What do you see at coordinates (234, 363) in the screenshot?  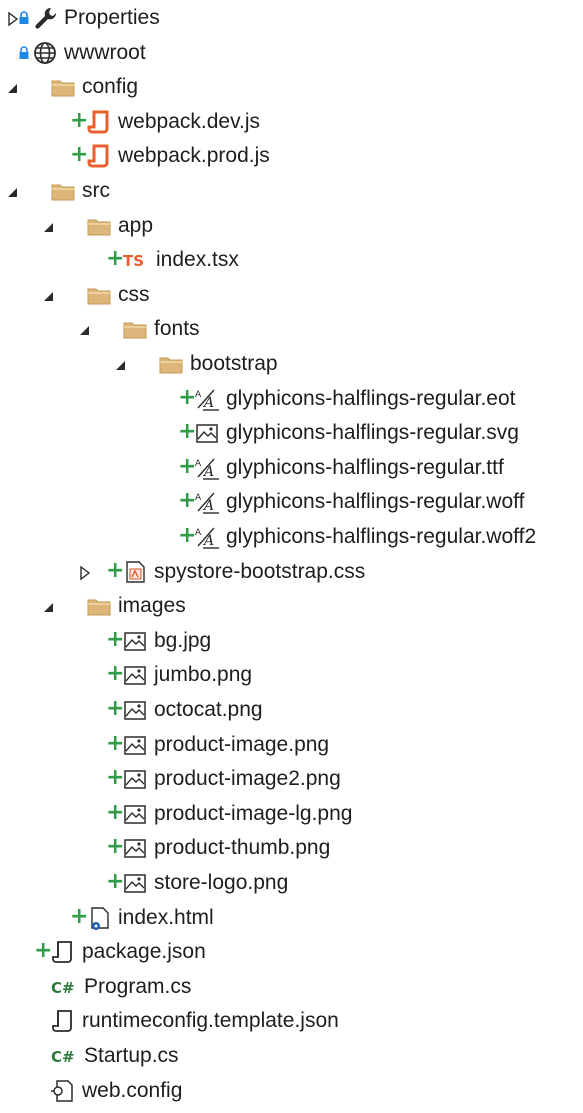 I see `tree-item-label: bootstrap` at bounding box center [234, 363].